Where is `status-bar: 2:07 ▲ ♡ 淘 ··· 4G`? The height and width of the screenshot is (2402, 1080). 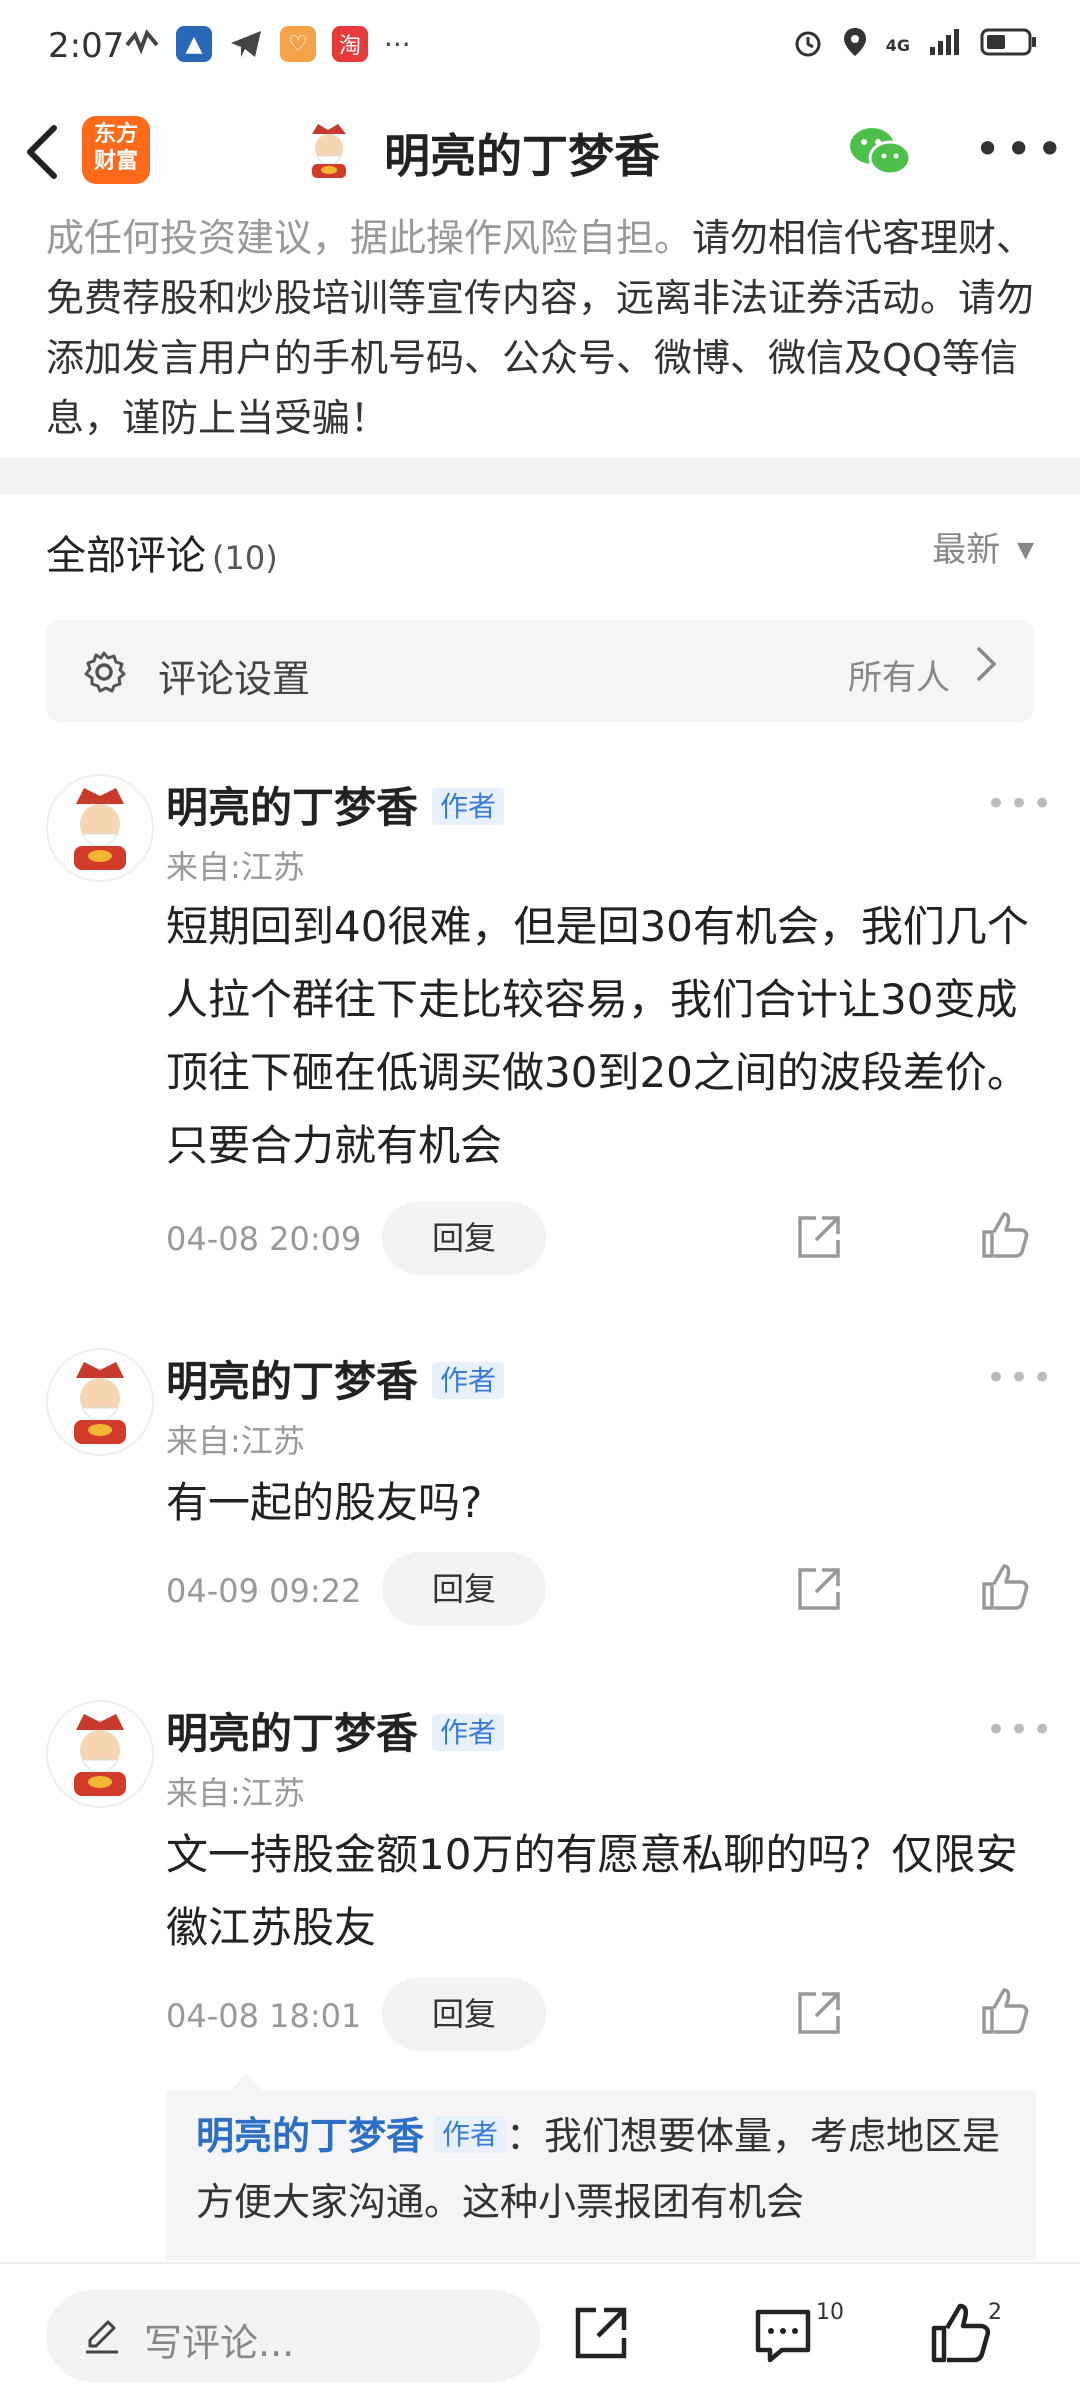
status-bar: 2:07 ▲ ♡ 淘 ··· 4G is located at coordinates (540, 49).